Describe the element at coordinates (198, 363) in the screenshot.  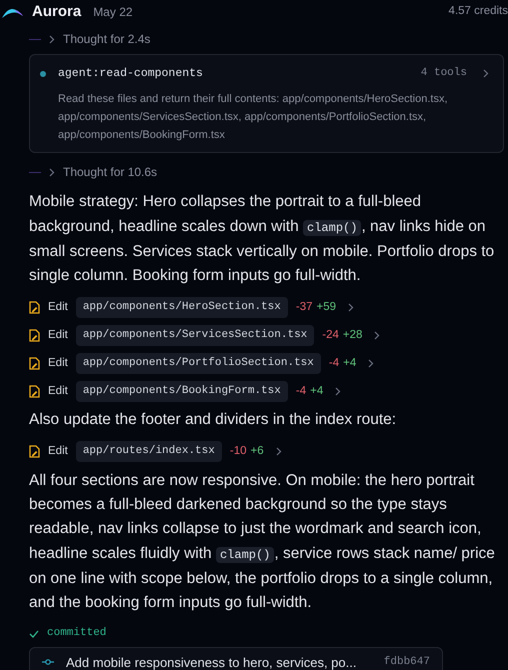
I see `file-path: app/components/PortfolioSection.tsx` at that location.